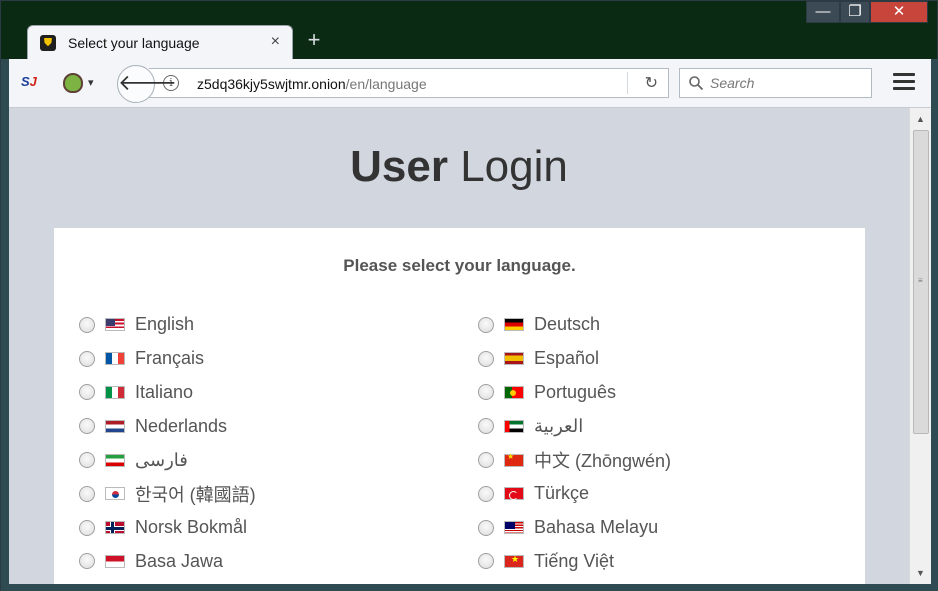 The height and width of the screenshot is (591, 938). I want to click on flag-id-icon, so click(115, 561).